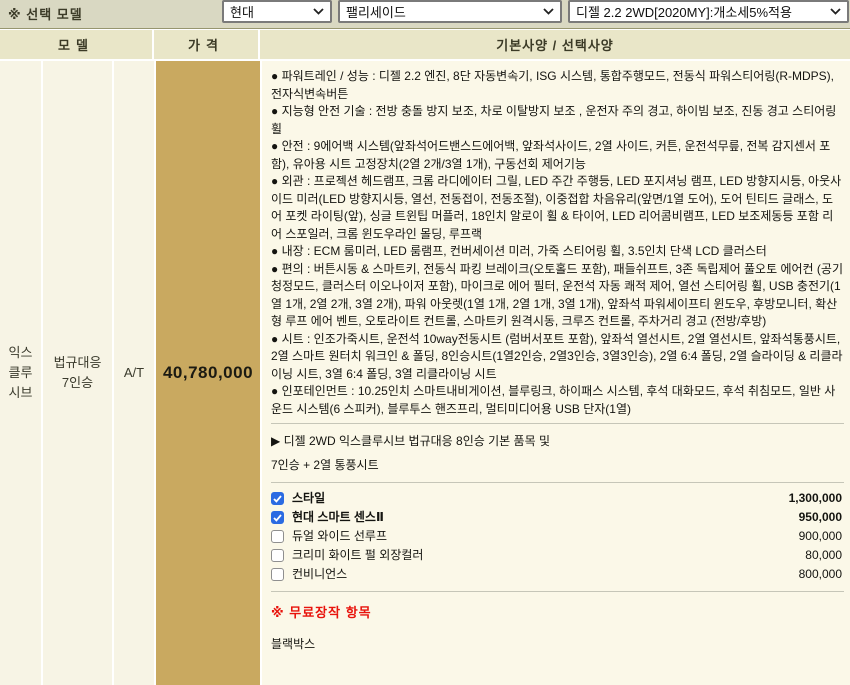 This screenshot has height=685, width=850. What do you see at coordinates (820, 516) in the screenshot?
I see `option-price: 950,000` at bounding box center [820, 516].